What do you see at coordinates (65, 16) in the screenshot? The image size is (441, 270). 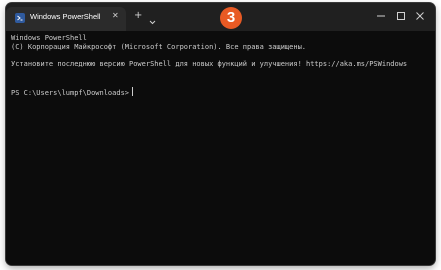 I see `tab-title: Windows PowerShell` at bounding box center [65, 16].